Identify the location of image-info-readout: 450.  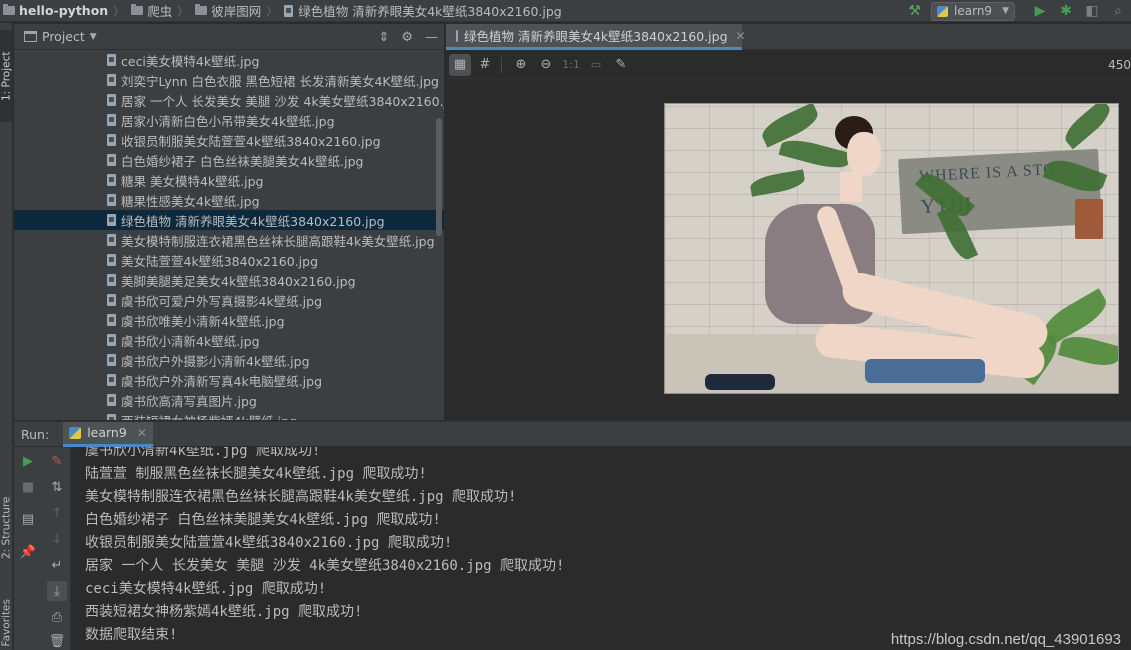
(1119, 65).